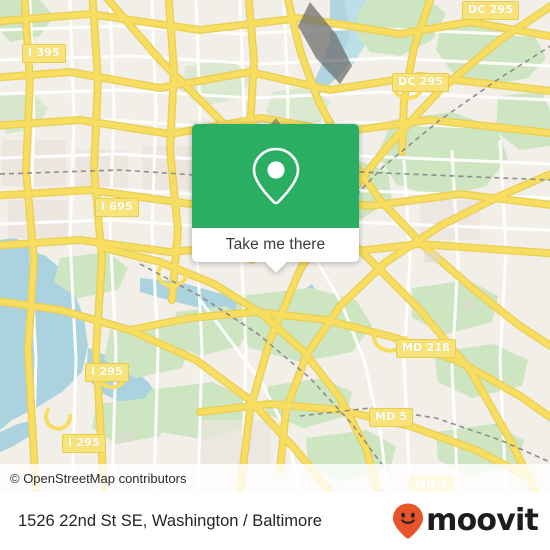 The height and width of the screenshot is (550, 550). Describe the element at coordinates (408, 521) in the screenshot. I see `moovit-pin-smiley-icon` at that location.